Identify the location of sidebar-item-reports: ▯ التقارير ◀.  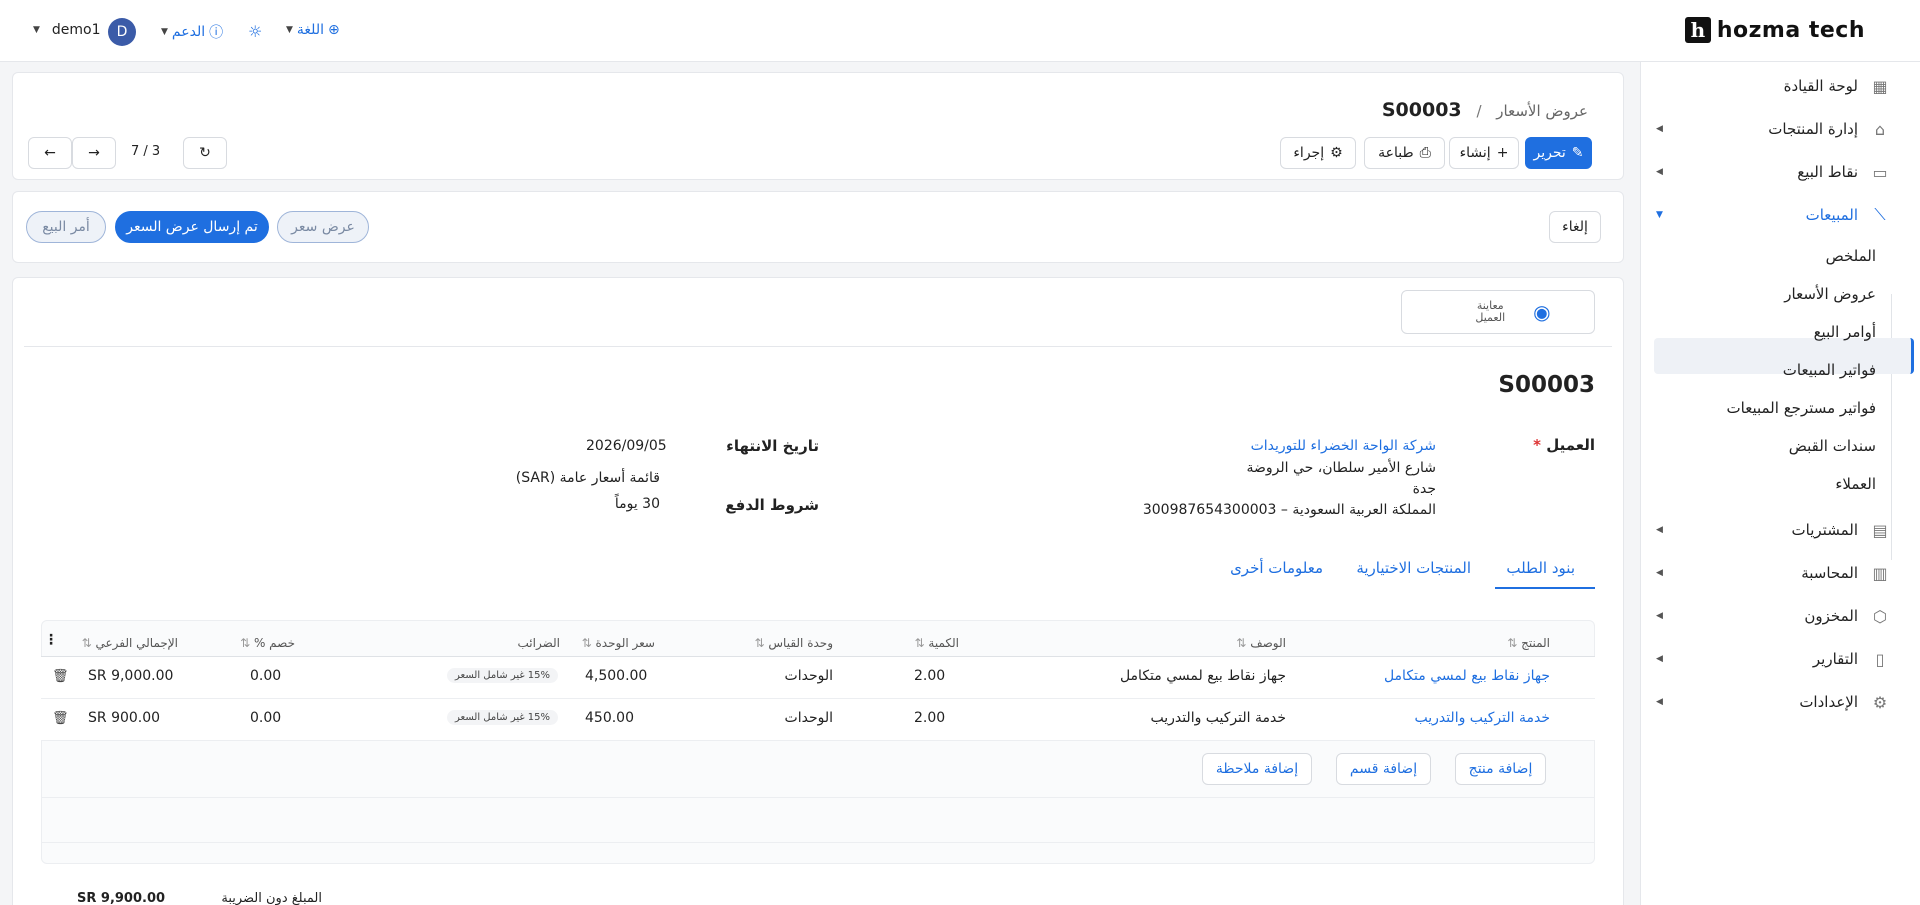
(1780, 659).